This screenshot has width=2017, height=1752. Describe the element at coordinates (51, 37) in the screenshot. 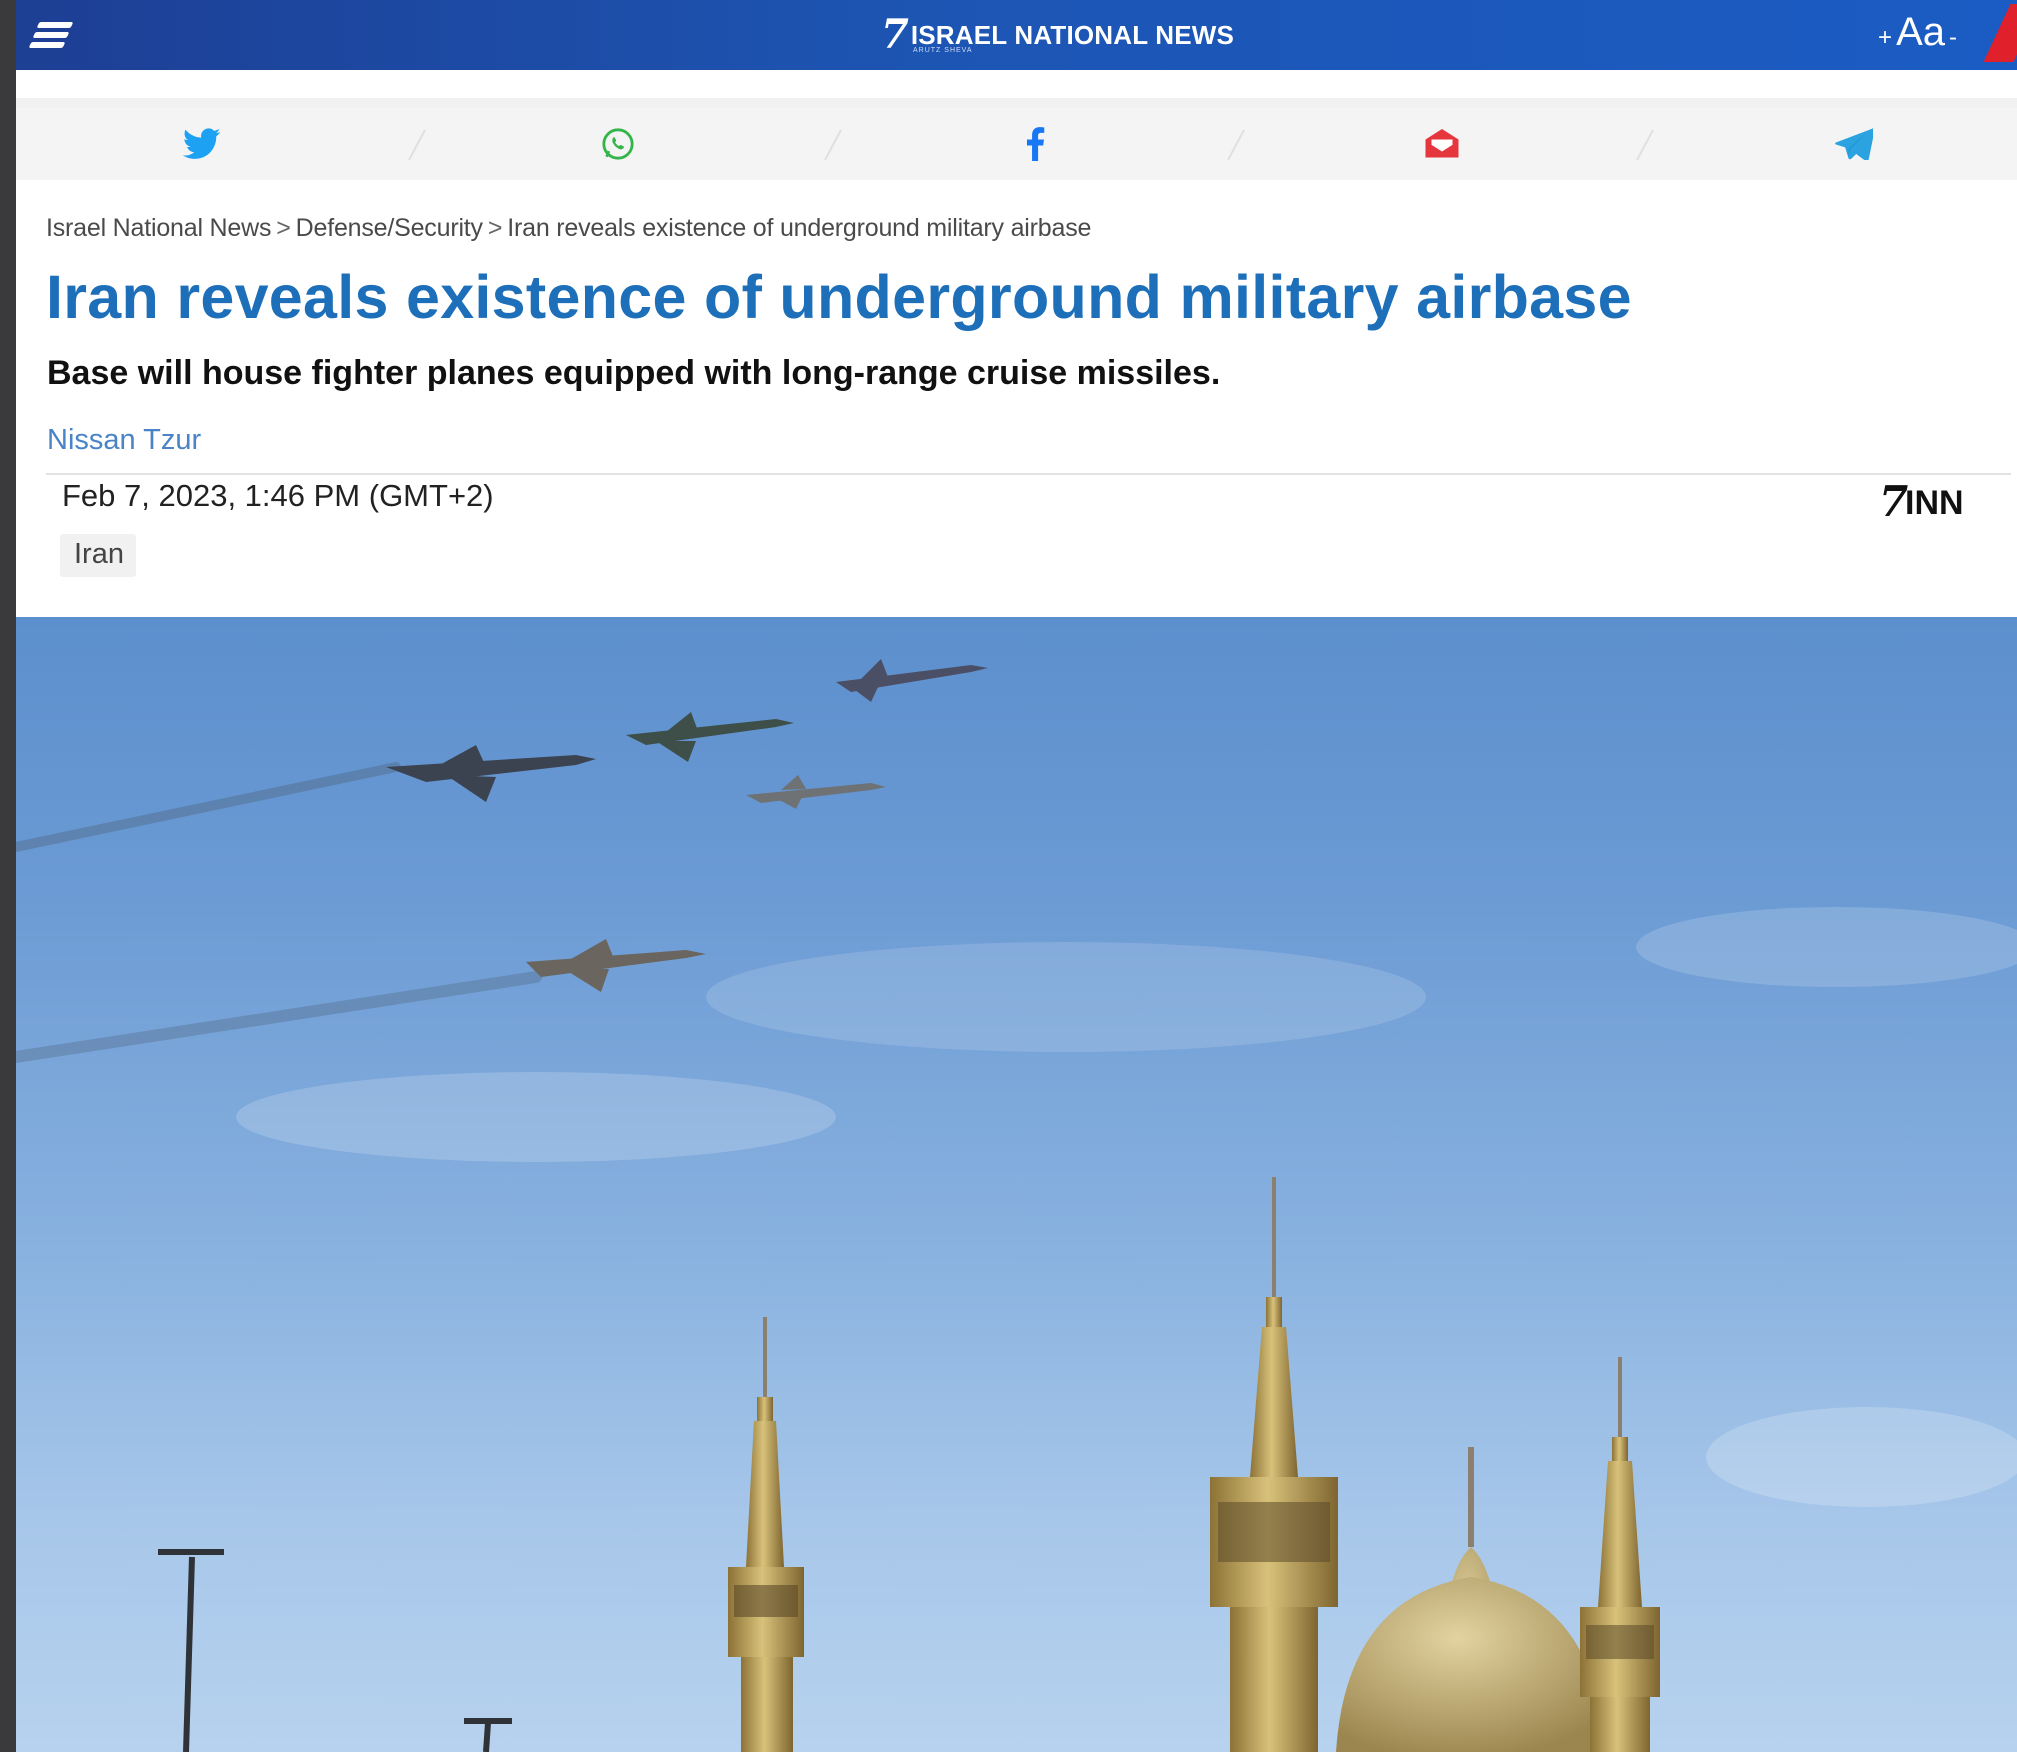

I see `hamburger-menu-icon` at that location.